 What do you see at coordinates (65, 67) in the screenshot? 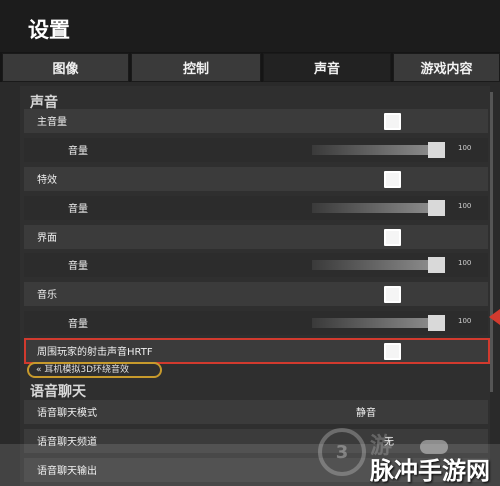
I see `tab-graphics: 图像` at bounding box center [65, 67].